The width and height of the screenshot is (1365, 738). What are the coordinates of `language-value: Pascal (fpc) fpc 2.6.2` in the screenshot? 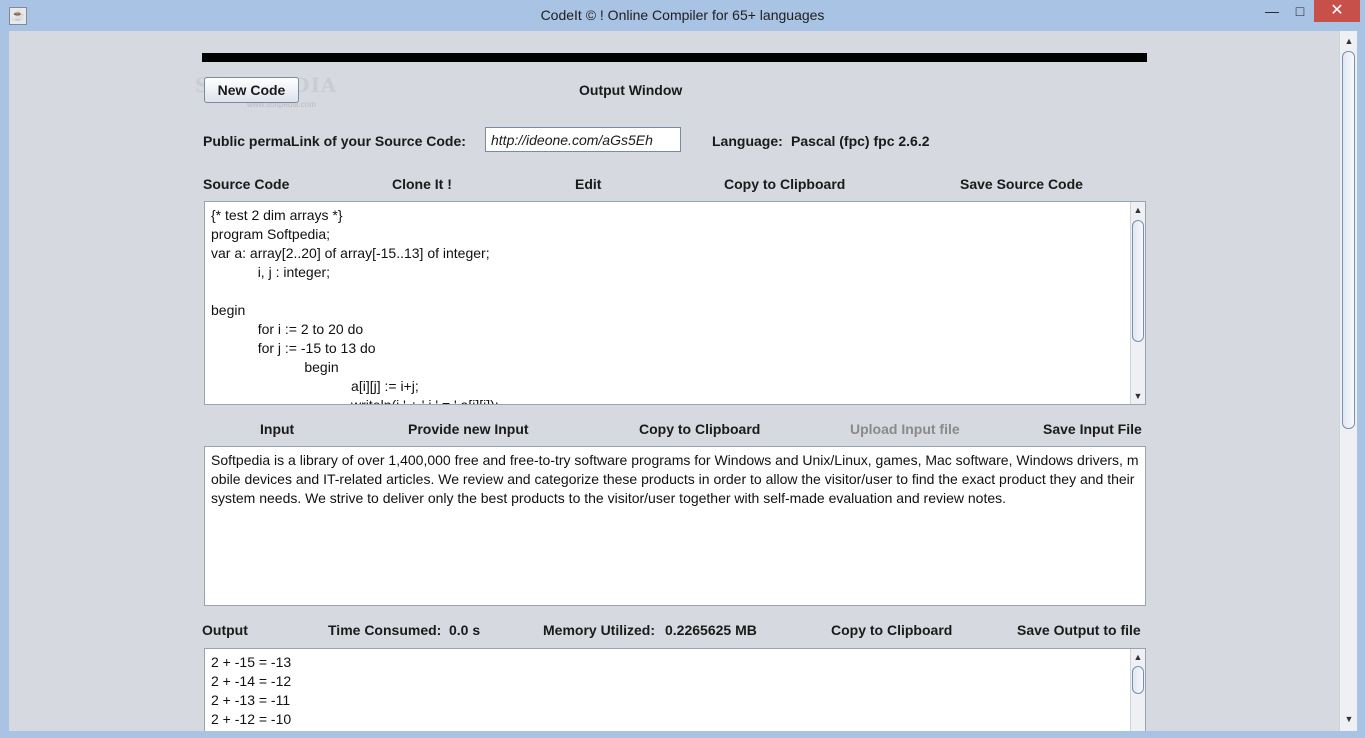 It's located at (860, 141).